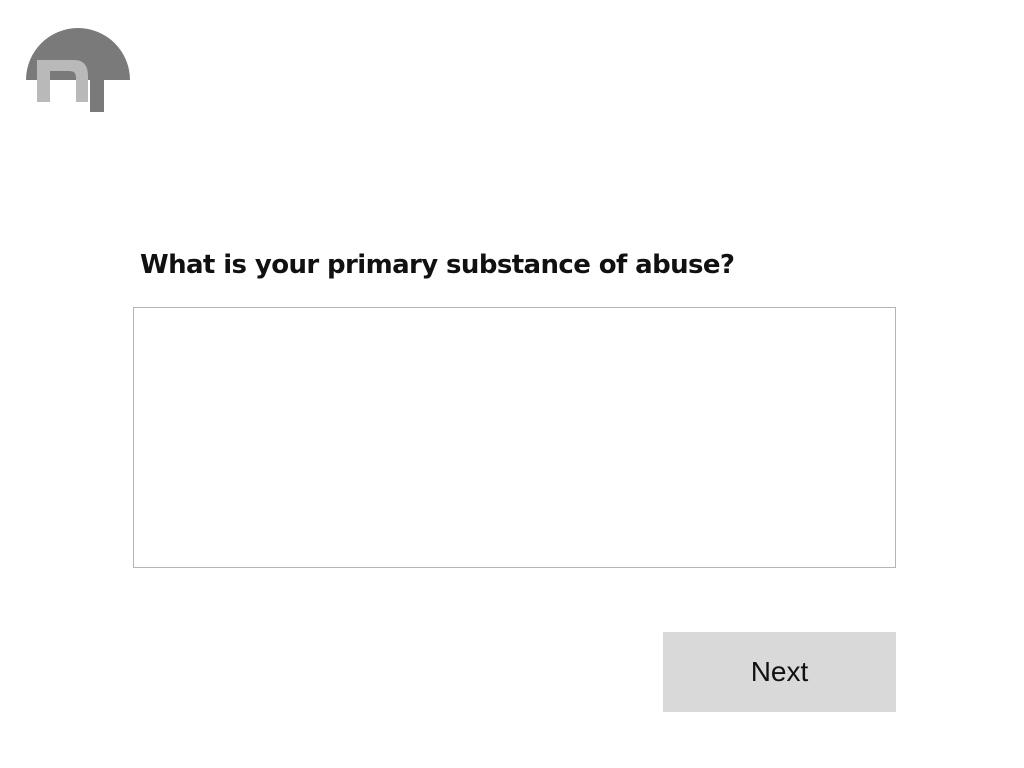 Image resolution: width=1024 pixels, height=768 pixels. I want to click on nt-logo-graphic, so click(78, 70).